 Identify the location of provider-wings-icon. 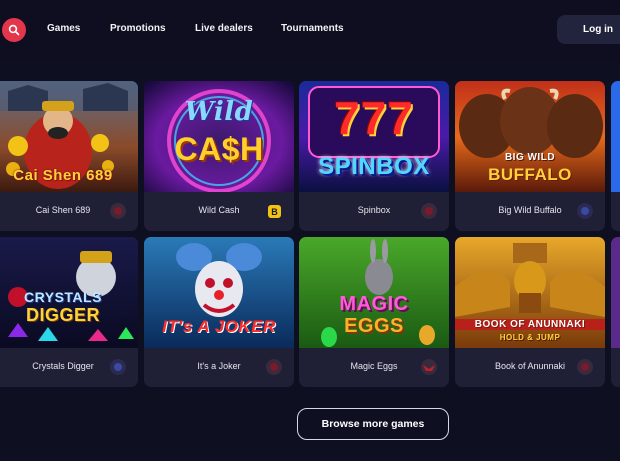
(429, 368).